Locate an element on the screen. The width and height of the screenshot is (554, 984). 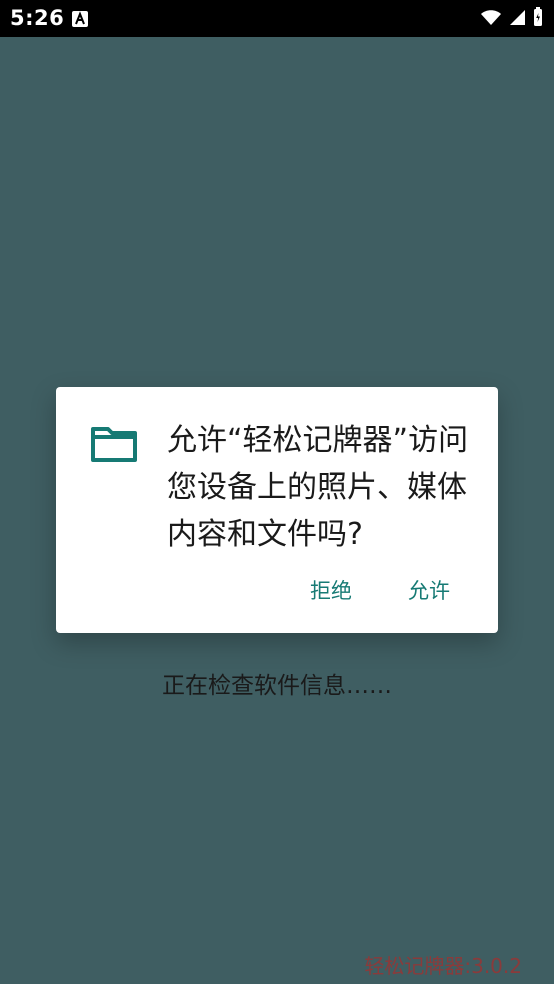
version-text: 轻松记牌器:3.0.2 is located at coordinates (443, 966).